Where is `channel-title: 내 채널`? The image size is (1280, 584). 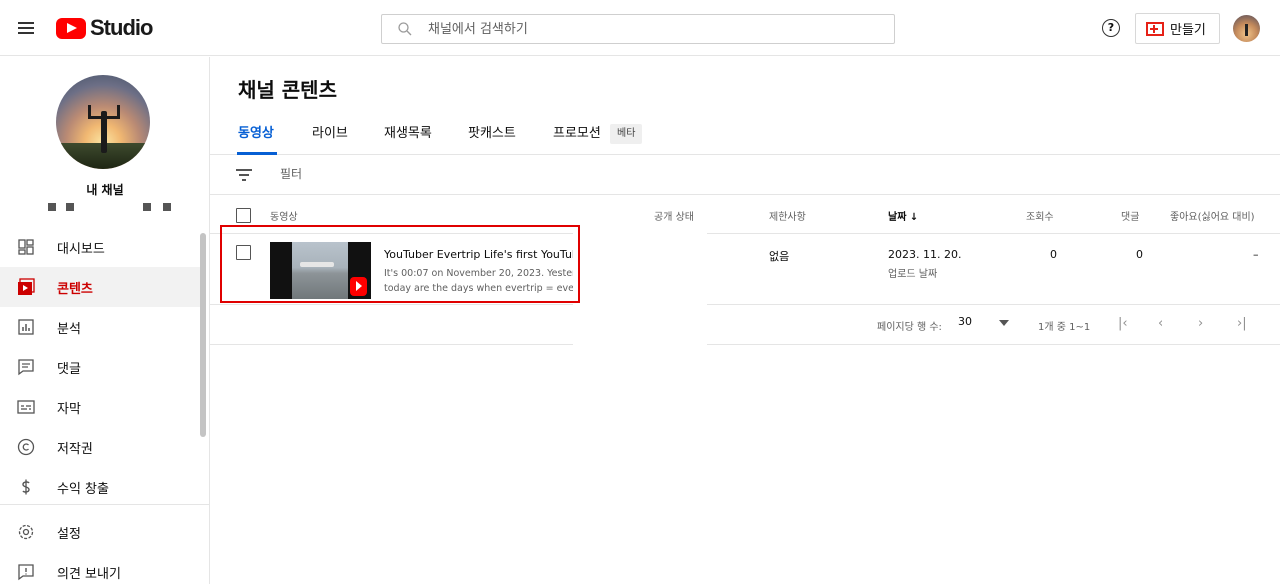
channel-title: 내 채널 is located at coordinates (105, 190).